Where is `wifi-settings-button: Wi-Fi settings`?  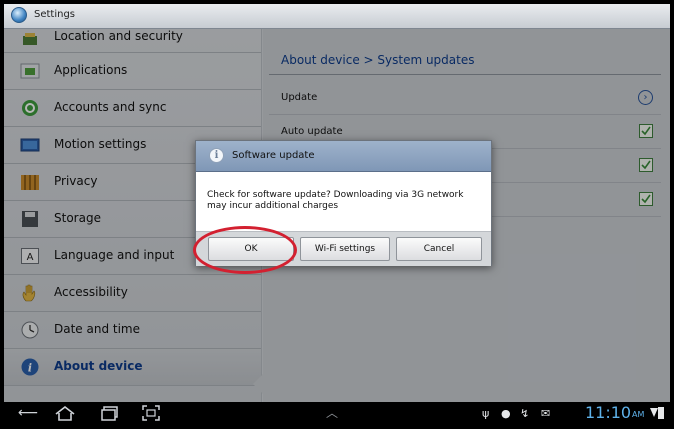 wifi-settings-button: Wi-Fi settings is located at coordinates (345, 249).